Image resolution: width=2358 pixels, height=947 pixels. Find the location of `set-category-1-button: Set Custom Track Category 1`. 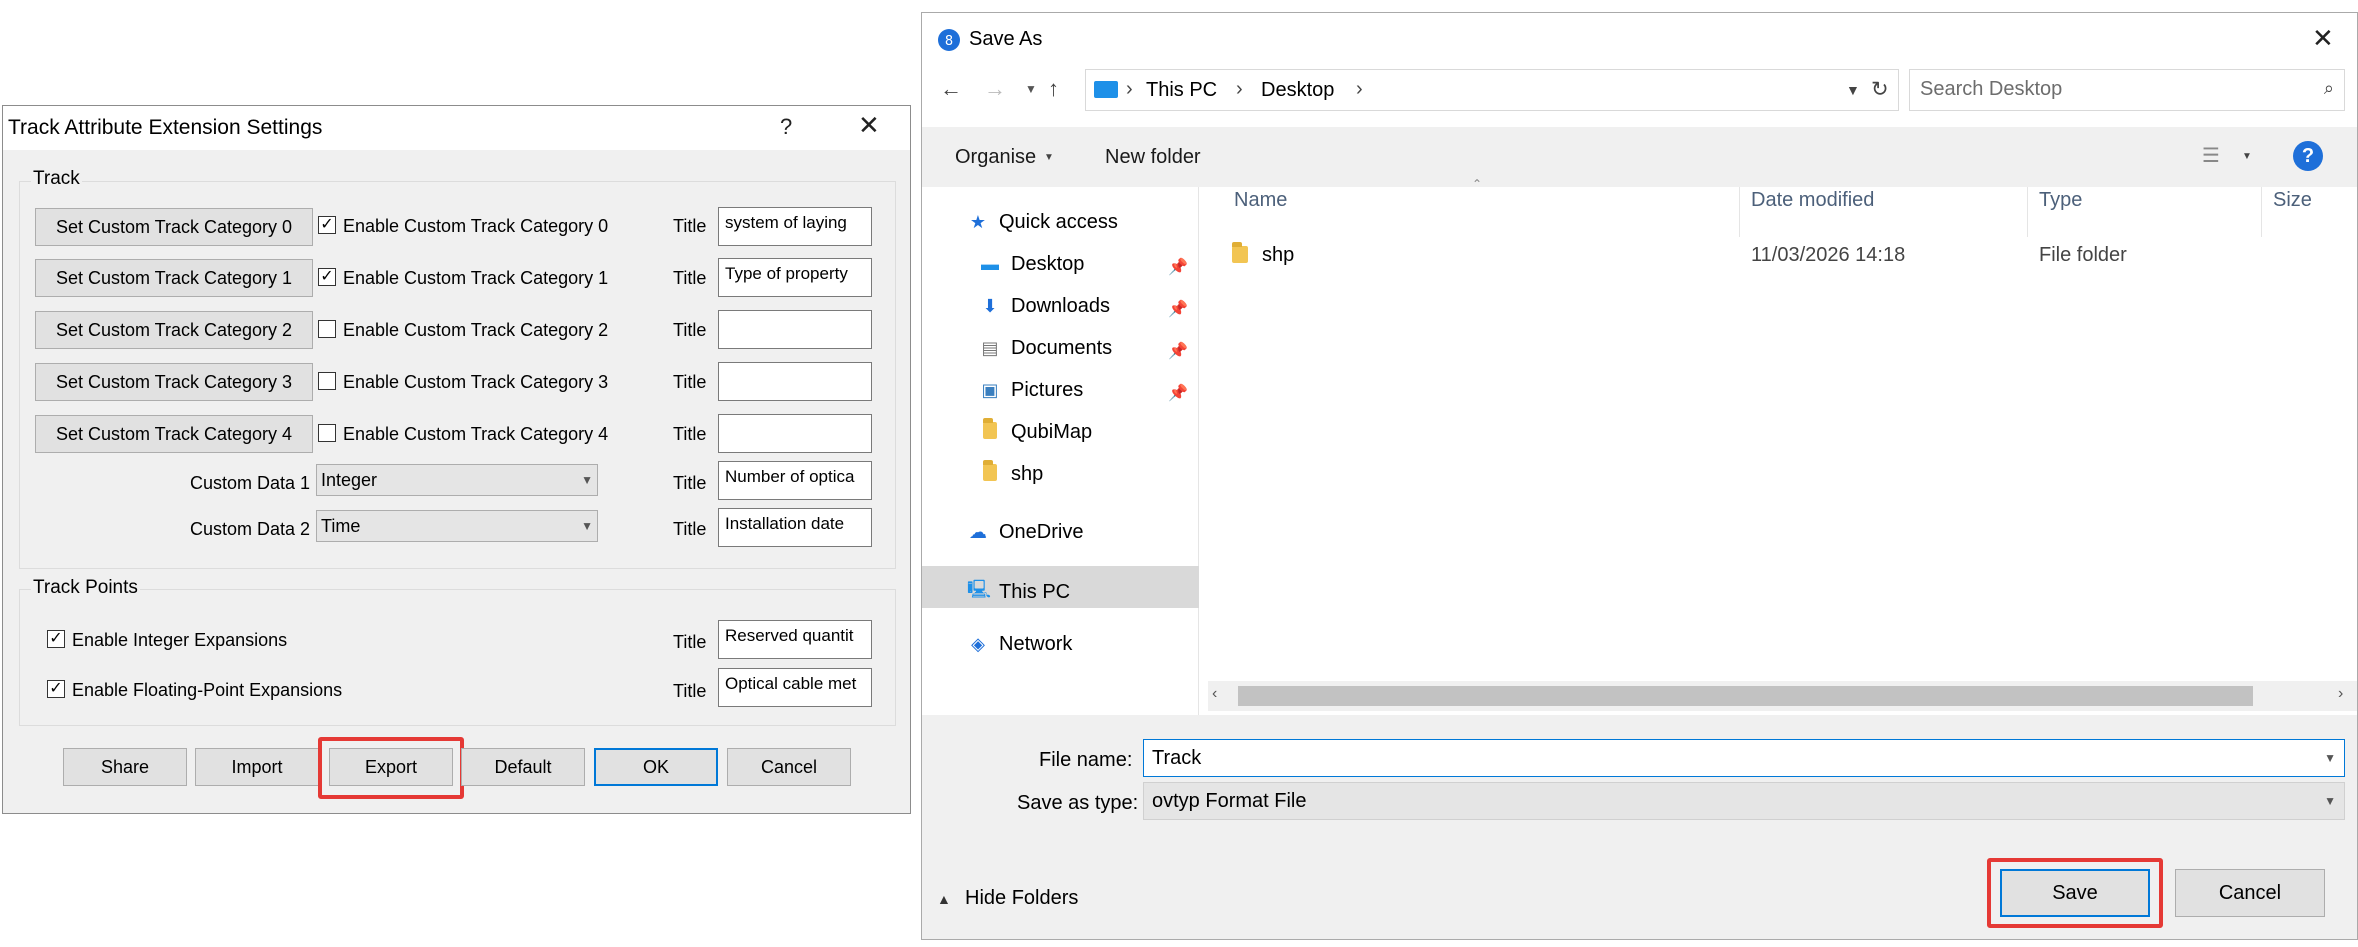

set-category-1-button: Set Custom Track Category 1 is located at coordinates (174, 278).